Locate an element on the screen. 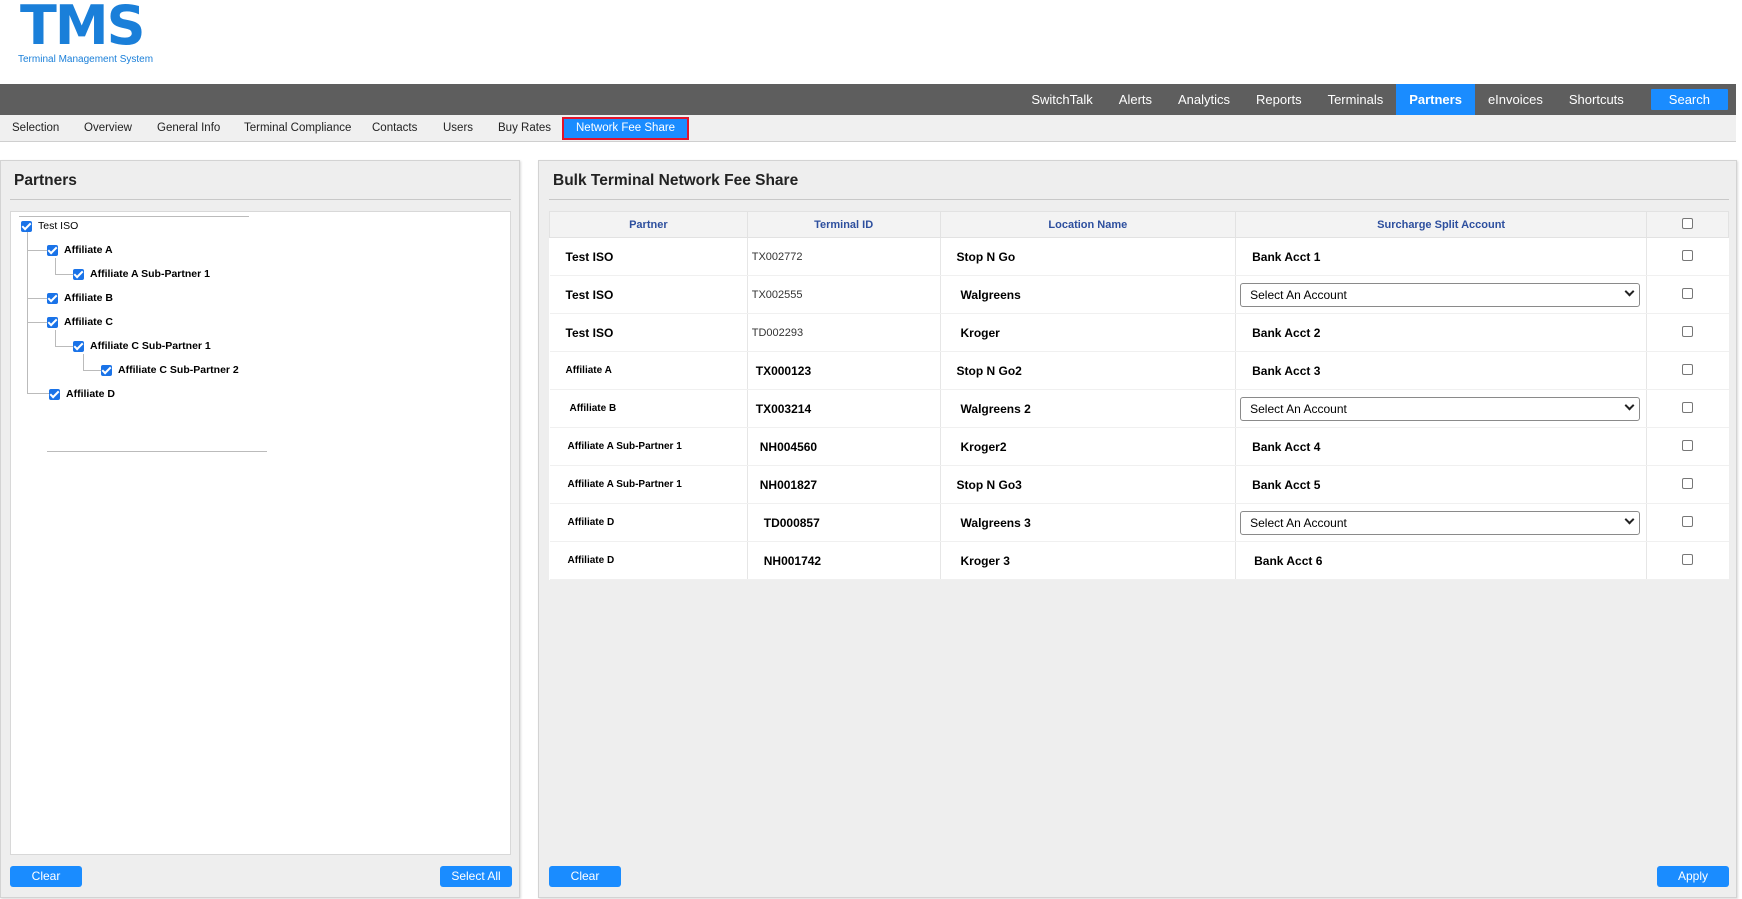  tab-contacts: Contacts is located at coordinates (394, 128).